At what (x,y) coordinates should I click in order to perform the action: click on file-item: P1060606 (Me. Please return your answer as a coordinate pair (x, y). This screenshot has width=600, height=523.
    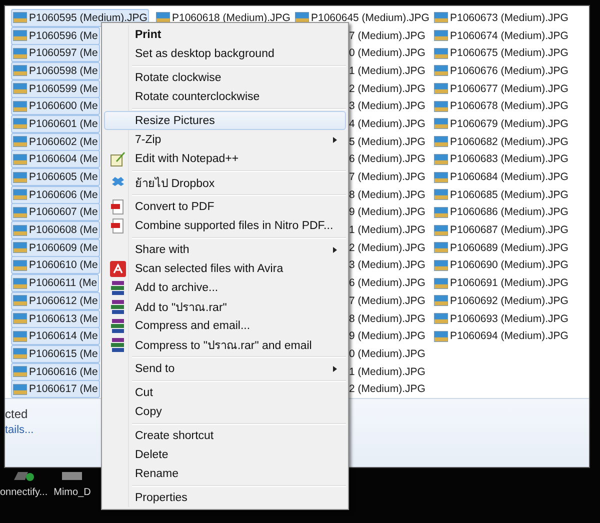
    Looking at the image, I should click on (55, 195).